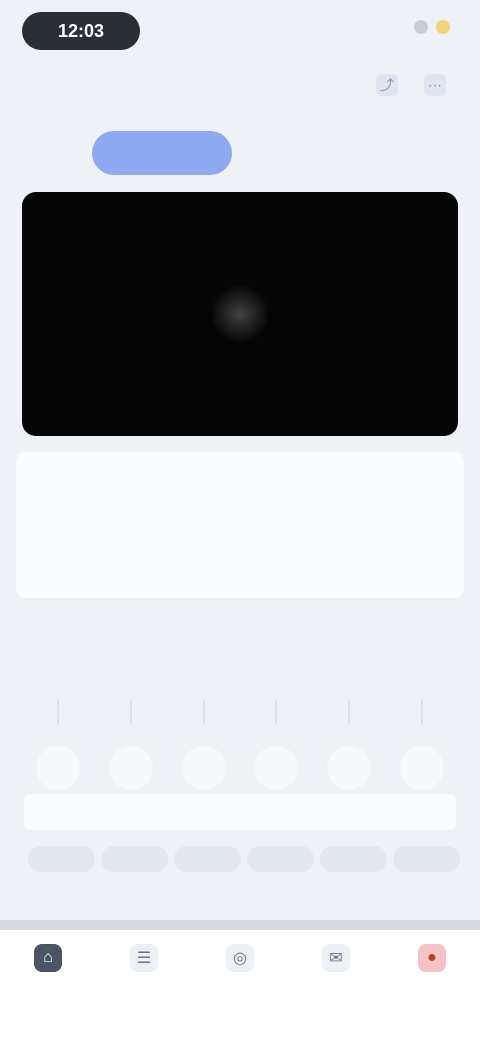 This screenshot has width=480, height=1040. I want to click on nav-item-list: ☰, so click(144, 961).